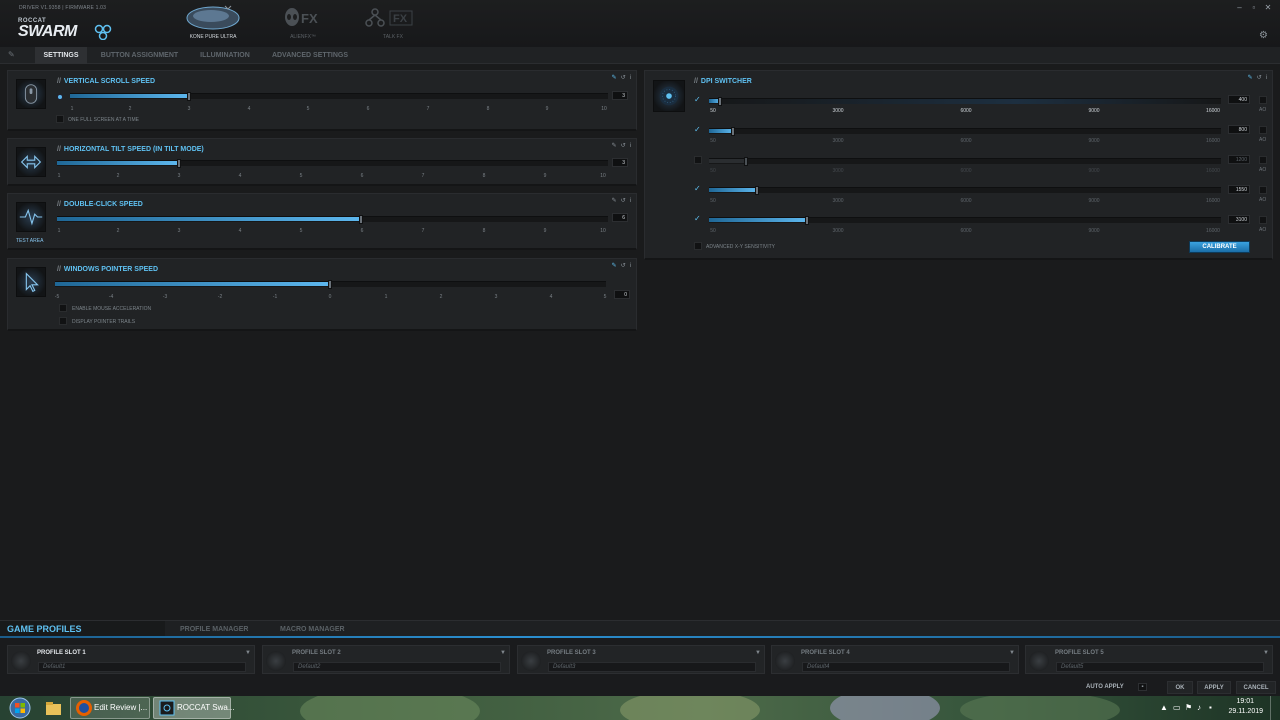 The height and width of the screenshot is (720, 1280). Describe the element at coordinates (1254, 7) in the screenshot. I see `maximize-button: ▫` at that location.